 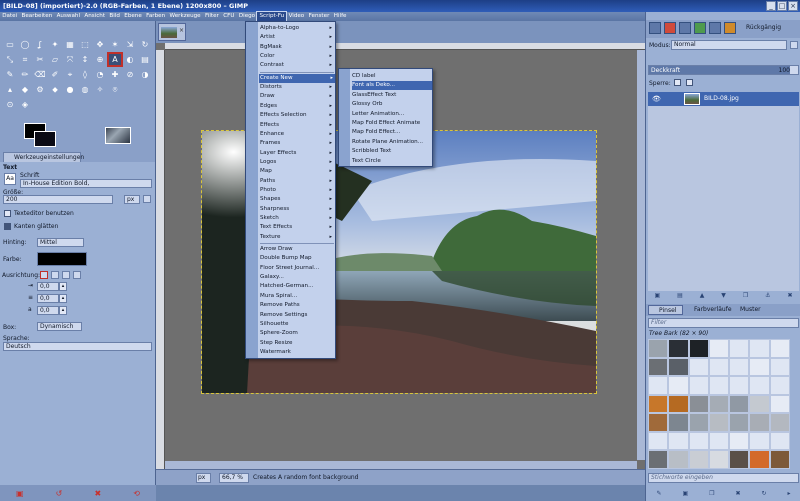 What do you see at coordinates (272, 16) in the screenshot?
I see `menu-script-fu: Script-Fu` at bounding box center [272, 16].